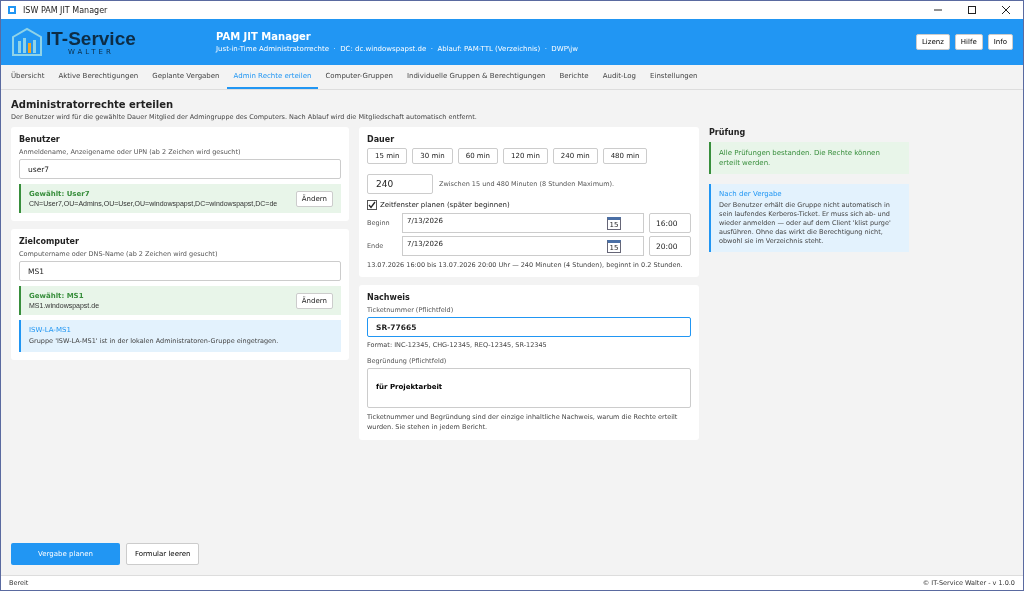 The width and height of the screenshot is (1024, 591). What do you see at coordinates (381, 139) in the screenshot?
I see `section-title: Dauer` at bounding box center [381, 139].